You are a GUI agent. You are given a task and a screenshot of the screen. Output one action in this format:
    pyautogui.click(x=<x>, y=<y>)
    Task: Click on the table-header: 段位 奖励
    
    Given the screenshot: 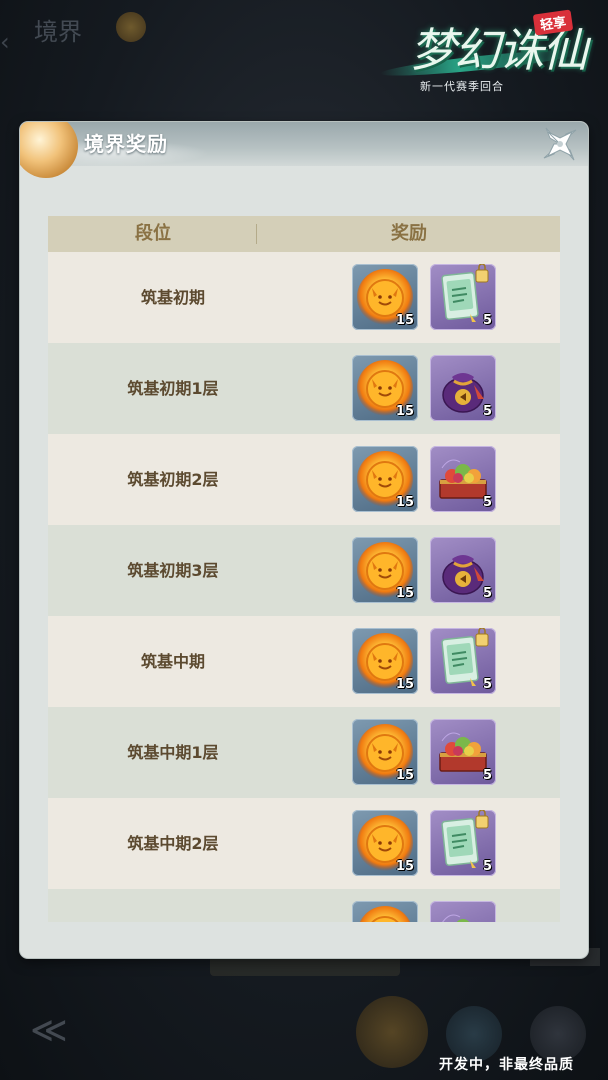 What is the action you would take?
    pyautogui.click(x=304, y=234)
    